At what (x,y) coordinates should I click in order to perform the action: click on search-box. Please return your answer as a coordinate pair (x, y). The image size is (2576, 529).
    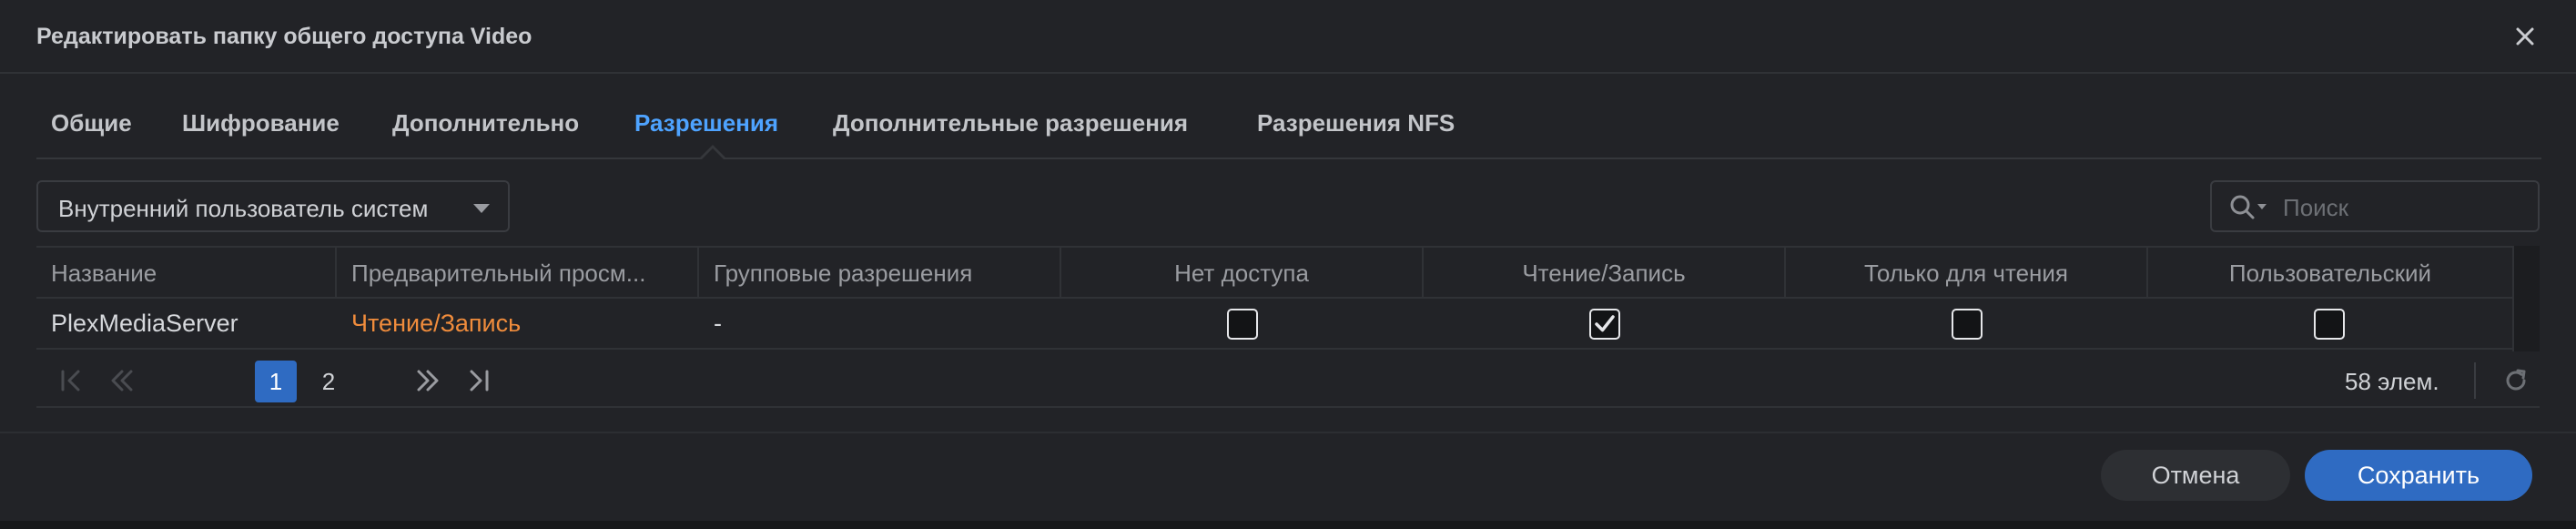
    Looking at the image, I should click on (2375, 206).